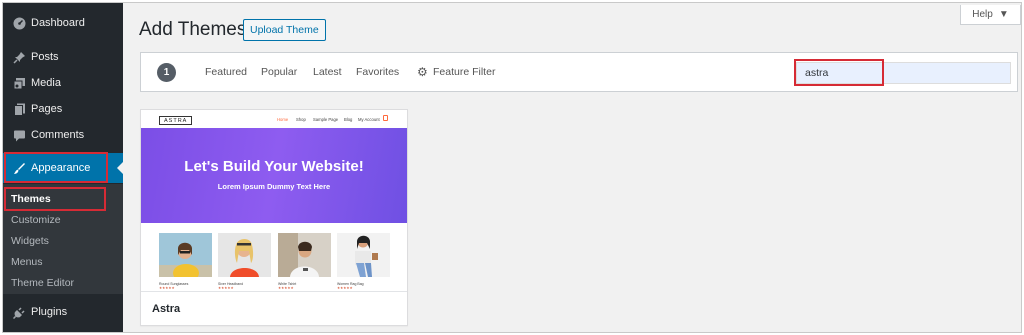 Image resolution: width=1024 pixels, height=335 pixels. Describe the element at coordinates (19, 57) in the screenshot. I see `pin-icon` at that location.